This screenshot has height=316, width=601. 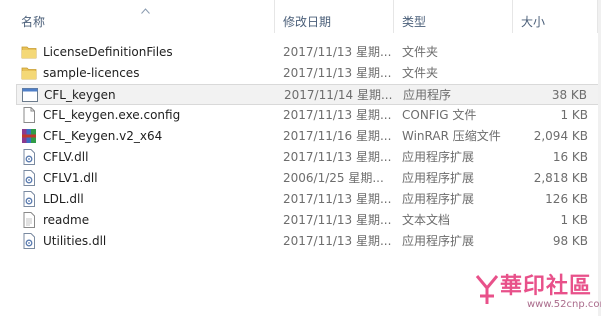 I want to click on file-size: 38 KB, so click(x=569, y=95).